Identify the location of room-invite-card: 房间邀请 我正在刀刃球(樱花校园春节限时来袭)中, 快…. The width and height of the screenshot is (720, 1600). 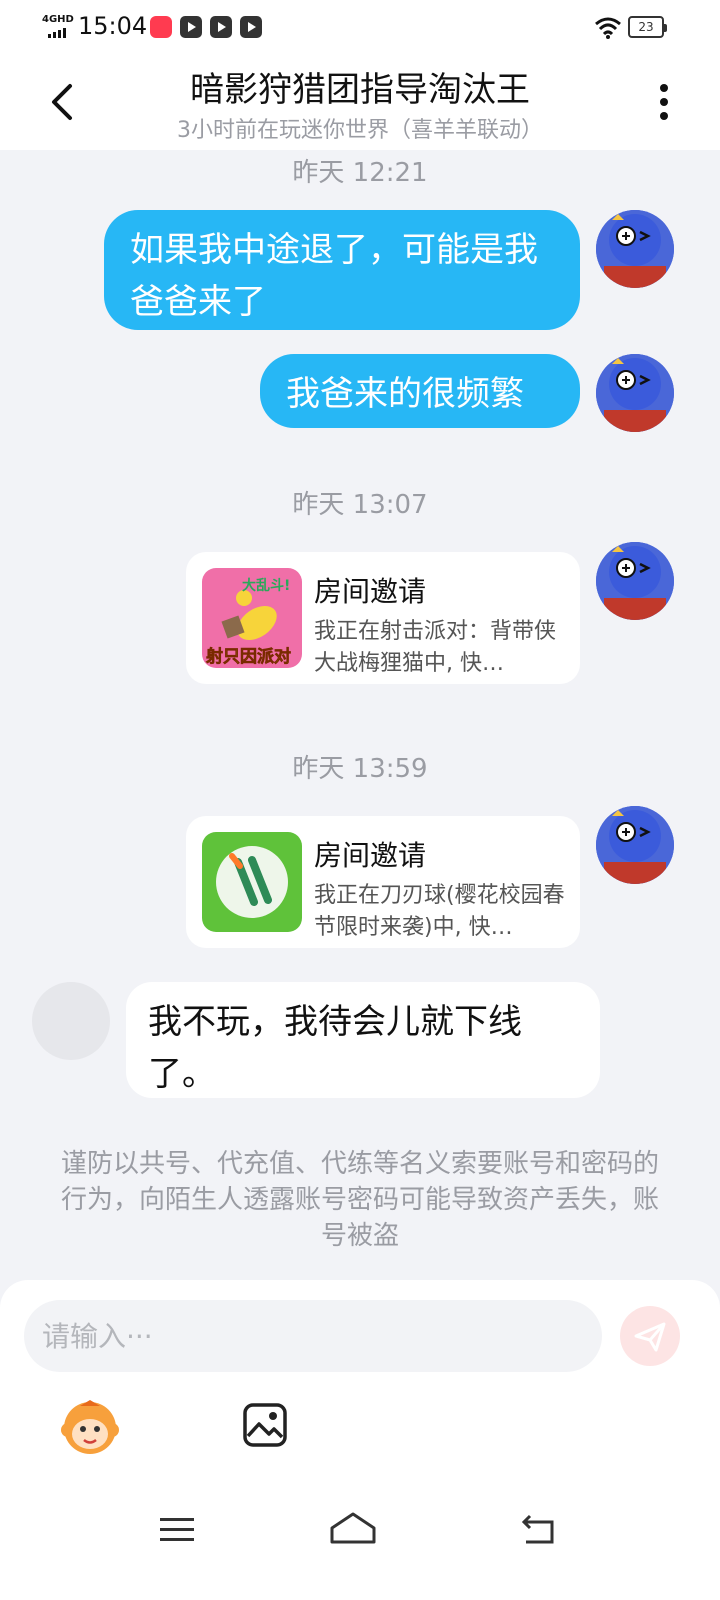
(383, 882).